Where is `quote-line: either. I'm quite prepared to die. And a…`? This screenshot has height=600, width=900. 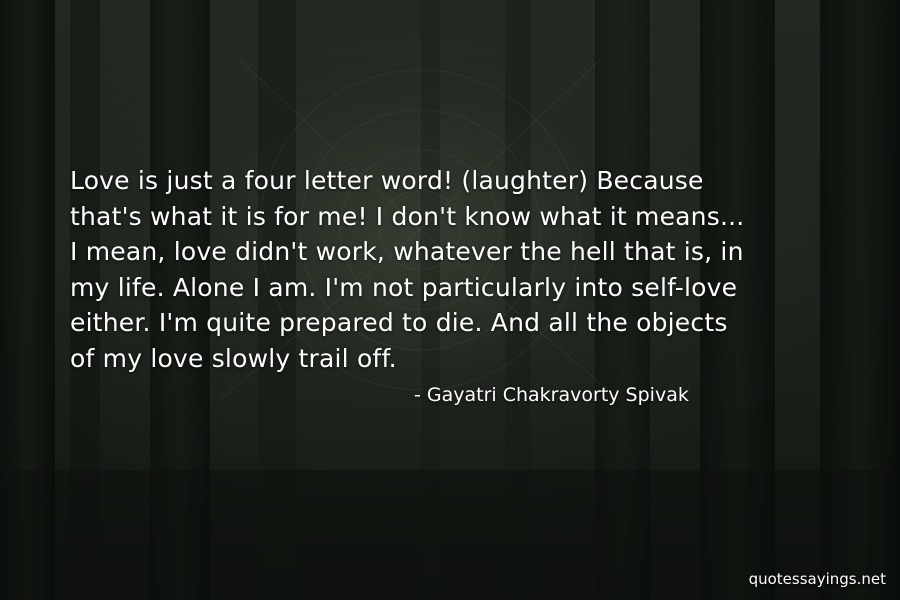 quote-line: either. I'm quite prepared to die. And a… is located at coordinates (399, 323).